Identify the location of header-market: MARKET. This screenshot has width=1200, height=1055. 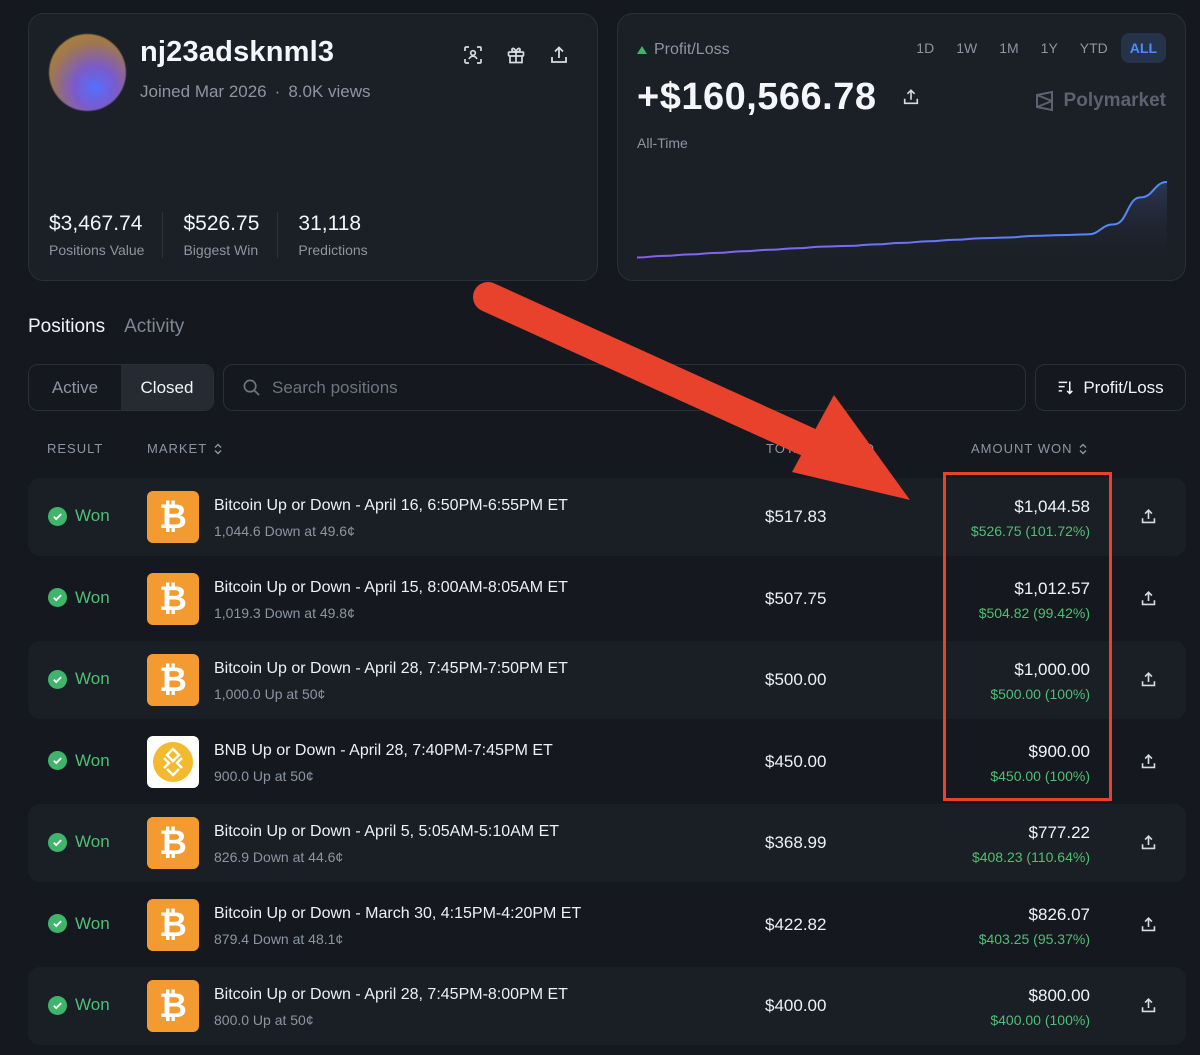
(185, 448).